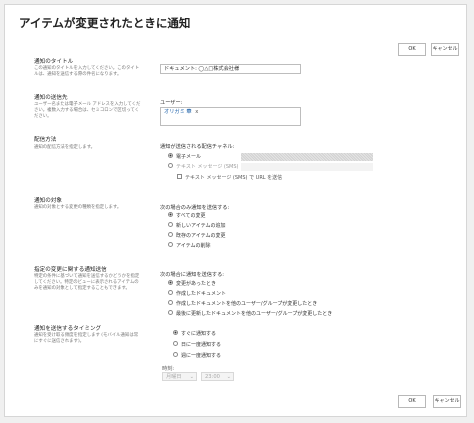 This screenshot has width=474, height=423. What do you see at coordinates (197, 147) in the screenshot?
I see `channel-label: 通知が送信される配信チャネル:` at bounding box center [197, 147].